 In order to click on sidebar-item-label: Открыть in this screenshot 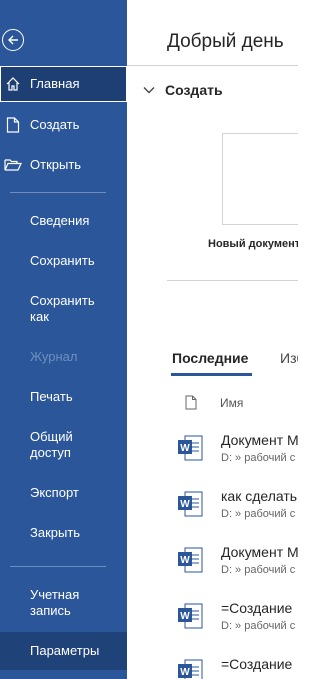, I will do `click(56, 164)`.